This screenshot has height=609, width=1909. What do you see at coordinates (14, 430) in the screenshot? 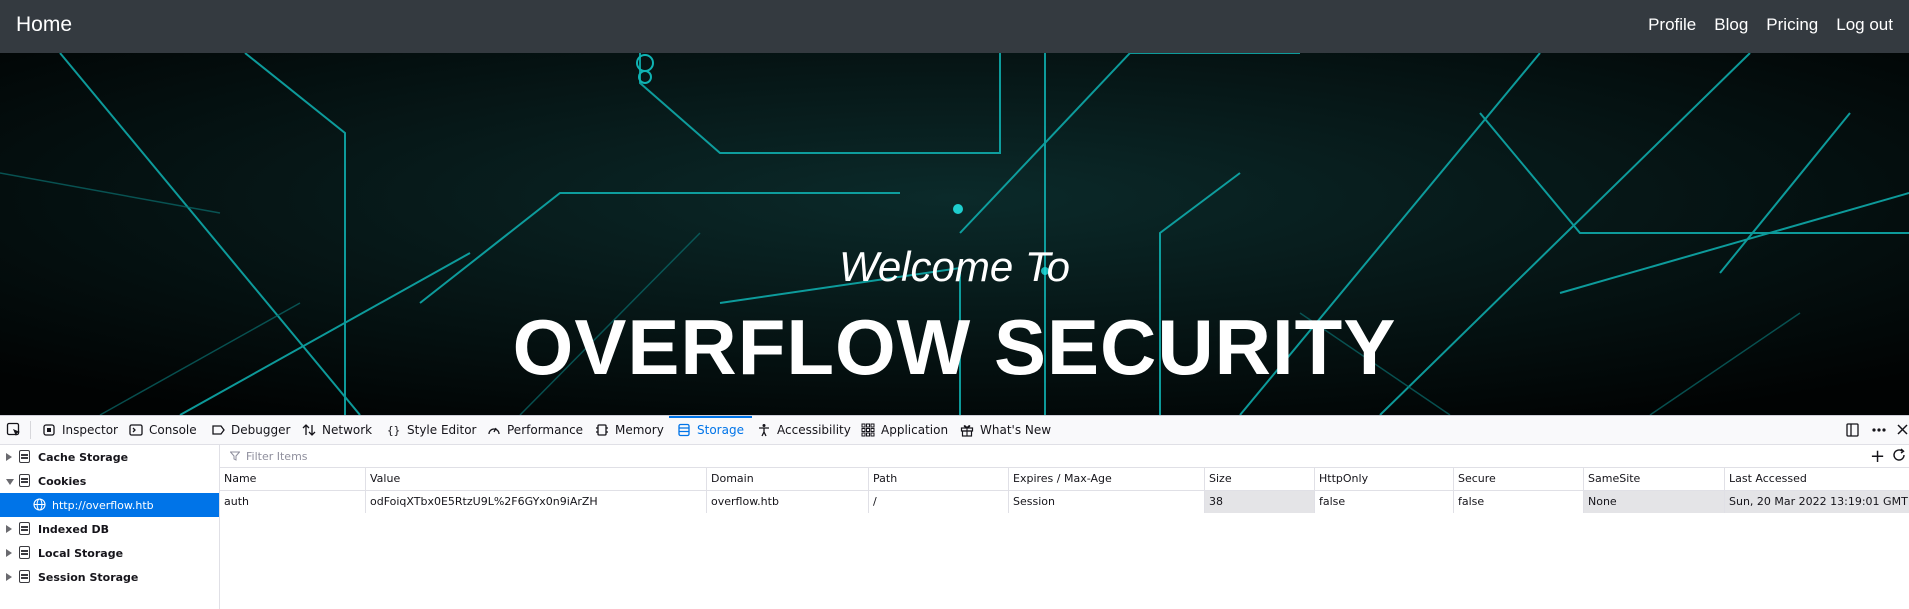
I see `element-picker-icon` at bounding box center [14, 430].